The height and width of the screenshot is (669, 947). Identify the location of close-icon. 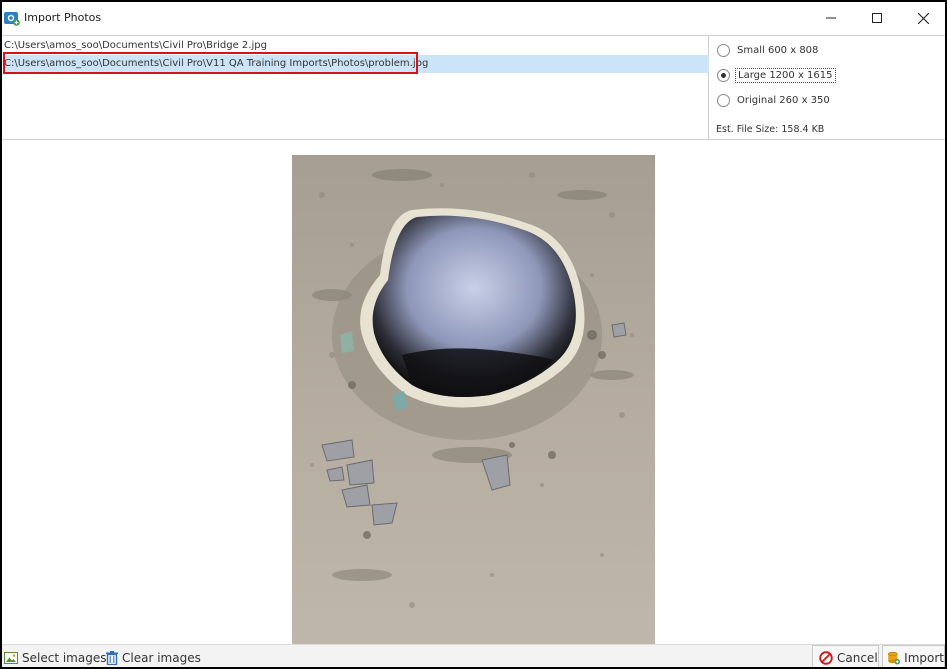
(923, 18).